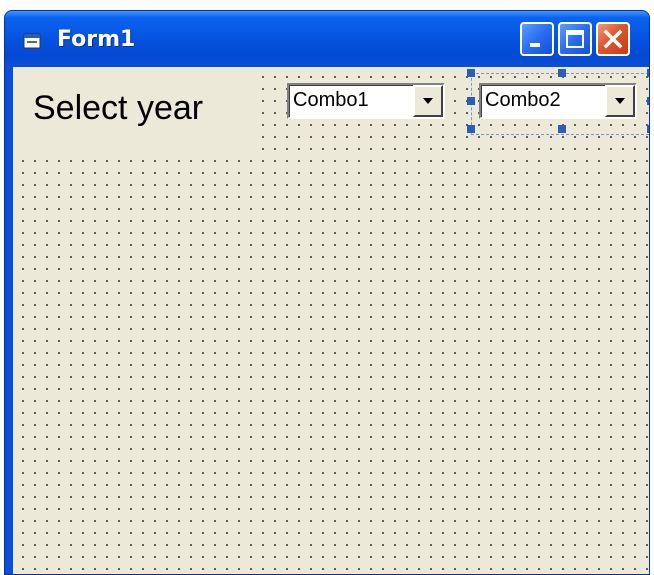 This screenshot has width=654, height=575. What do you see at coordinates (471, 73) in the screenshot?
I see `resize-handle-top-left` at bounding box center [471, 73].